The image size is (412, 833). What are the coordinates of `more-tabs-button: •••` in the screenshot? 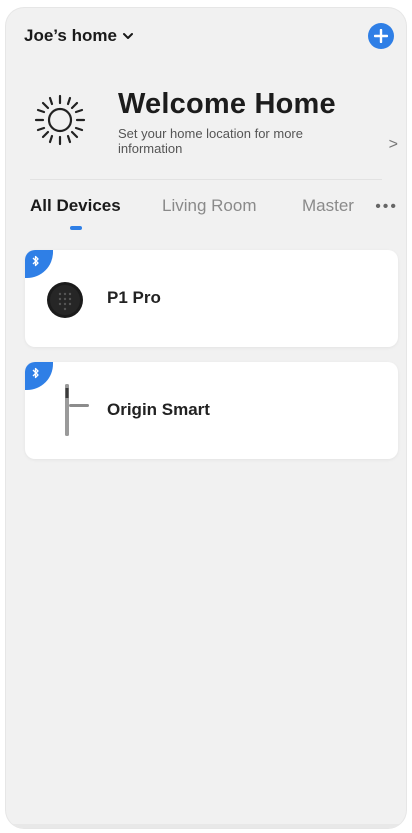 It's located at (386, 207).